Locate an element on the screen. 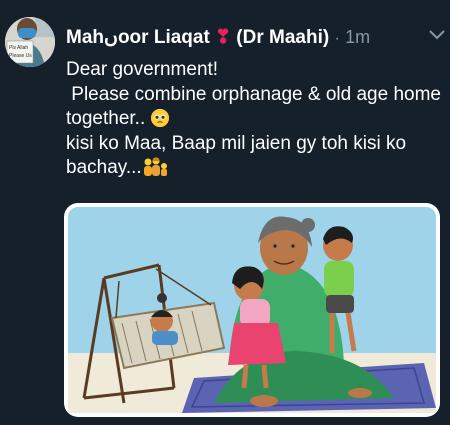 The width and height of the screenshot is (450, 425). avatar: Pls Allah Please Us is located at coordinates (30, 42).